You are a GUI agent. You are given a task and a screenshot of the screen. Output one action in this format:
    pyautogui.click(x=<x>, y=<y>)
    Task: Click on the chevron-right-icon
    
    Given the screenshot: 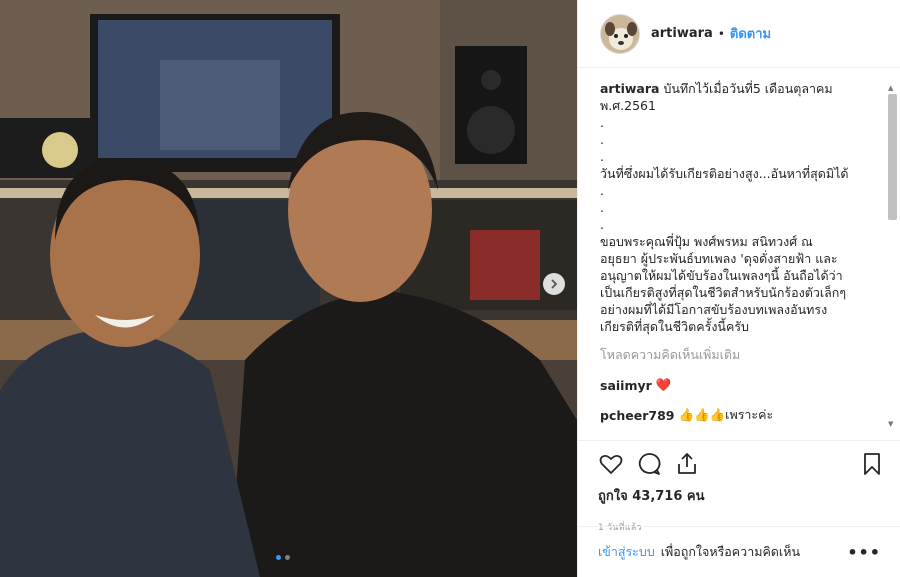 What is the action you would take?
    pyautogui.click(x=554, y=284)
    